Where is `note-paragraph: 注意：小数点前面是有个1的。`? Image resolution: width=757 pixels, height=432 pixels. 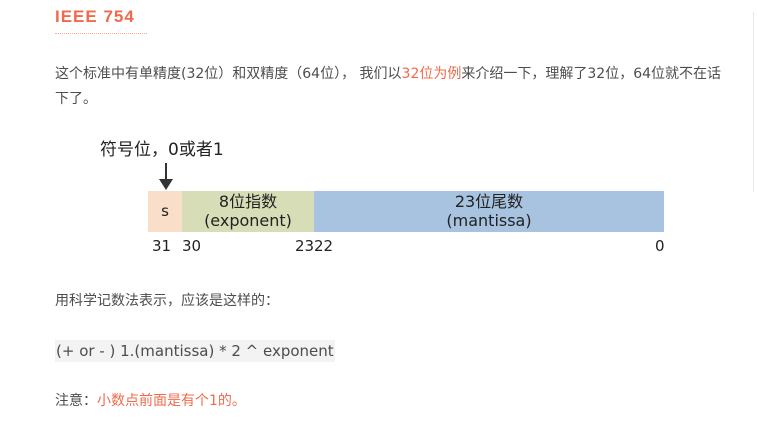
note-paragraph: 注意：小数点前面是有个1的。 is located at coordinates (150, 401).